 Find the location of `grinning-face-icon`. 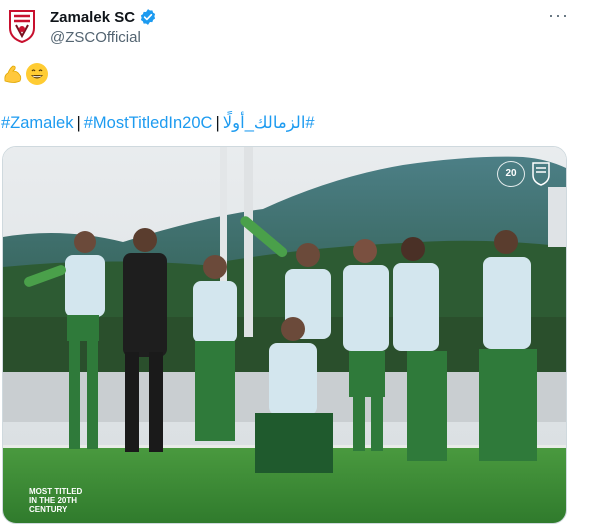

grinning-face-icon is located at coordinates (37, 74).